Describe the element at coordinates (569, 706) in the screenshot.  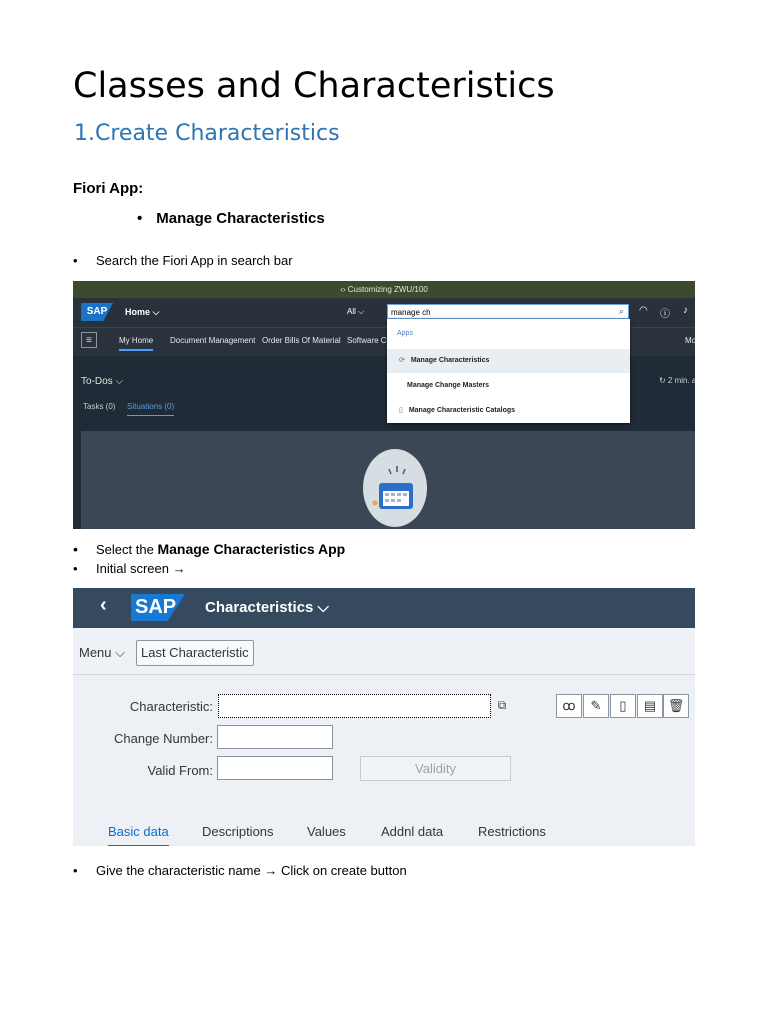
I see `display-icon: ꝏ` at that location.